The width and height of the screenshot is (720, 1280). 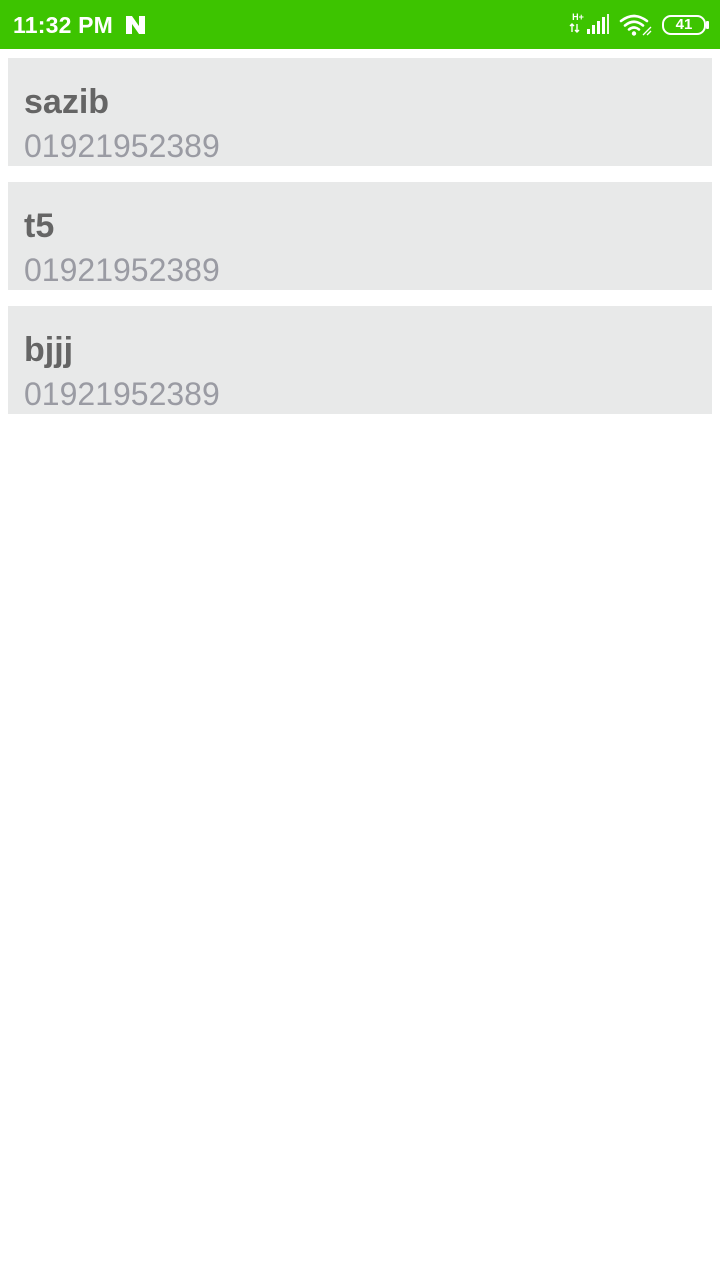 I want to click on contact-name: bjjj, so click(x=49, y=350).